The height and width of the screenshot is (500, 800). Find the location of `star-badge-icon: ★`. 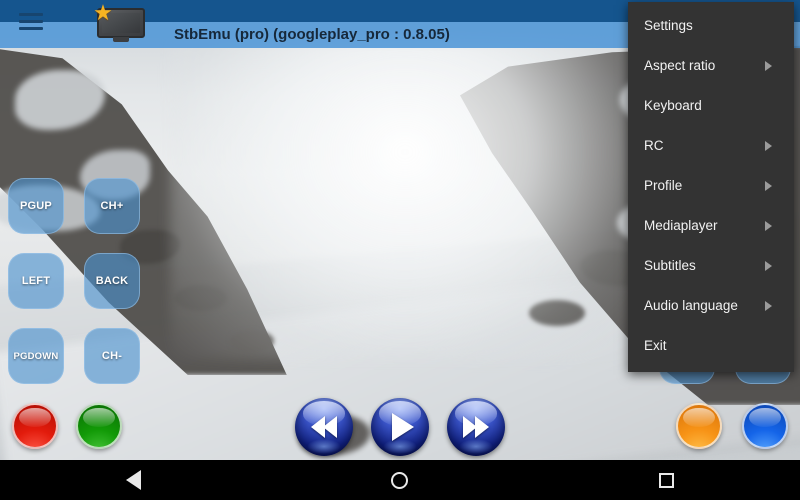

star-badge-icon: ★ is located at coordinates (103, 12).